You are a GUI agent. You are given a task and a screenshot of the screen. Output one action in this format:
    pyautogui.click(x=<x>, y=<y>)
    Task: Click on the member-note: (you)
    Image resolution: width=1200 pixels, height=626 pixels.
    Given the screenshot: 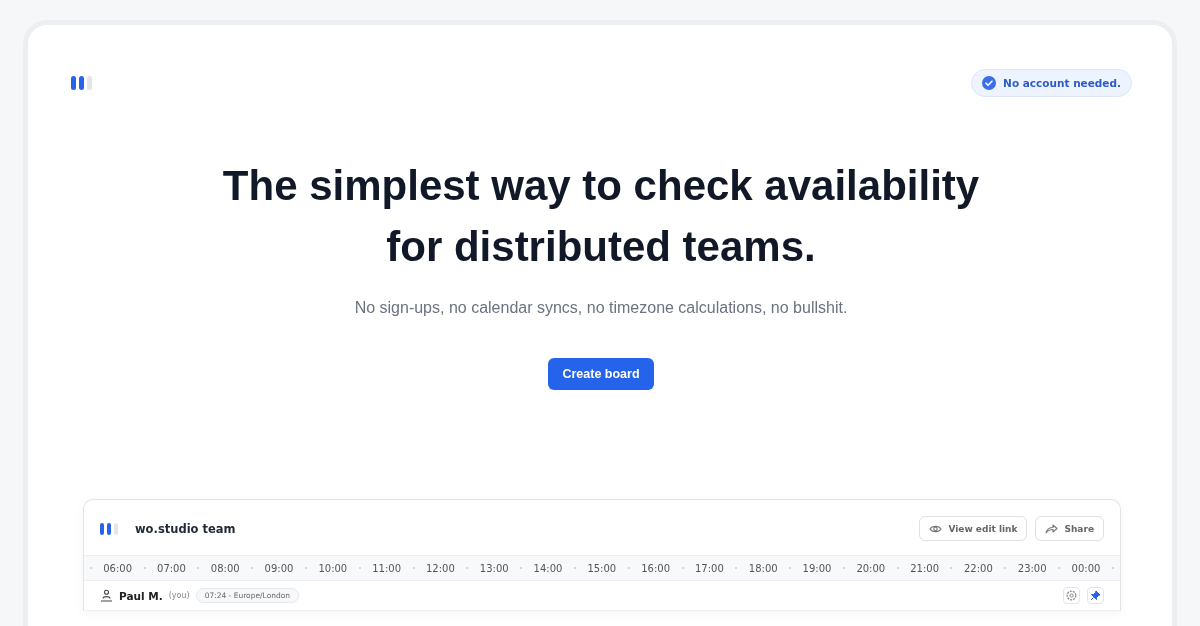 What is the action you would take?
    pyautogui.click(x=179, y=595)
    